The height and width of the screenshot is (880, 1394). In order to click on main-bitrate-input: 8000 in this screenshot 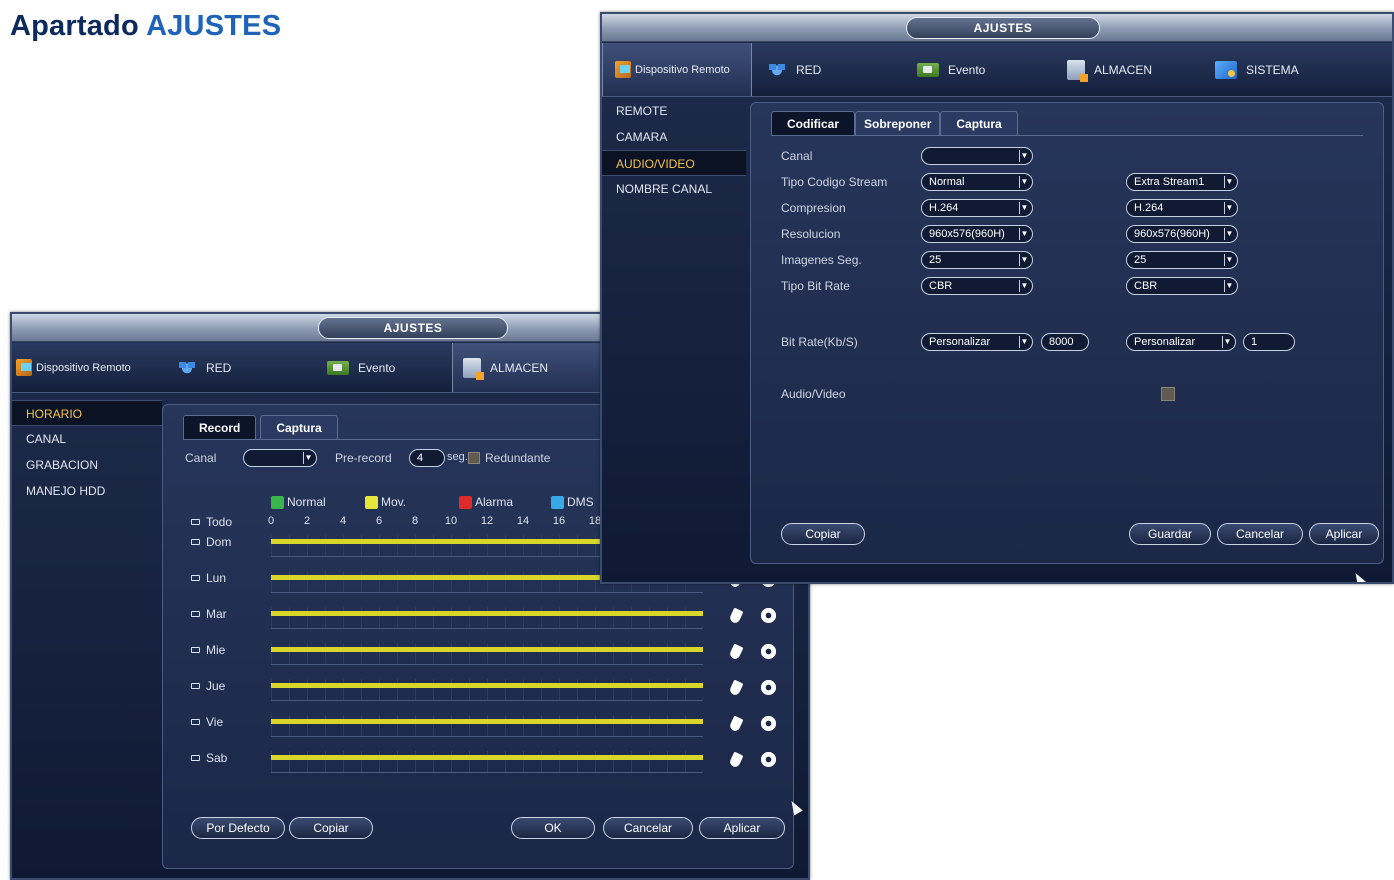, I will do `click(1065, 342)`.